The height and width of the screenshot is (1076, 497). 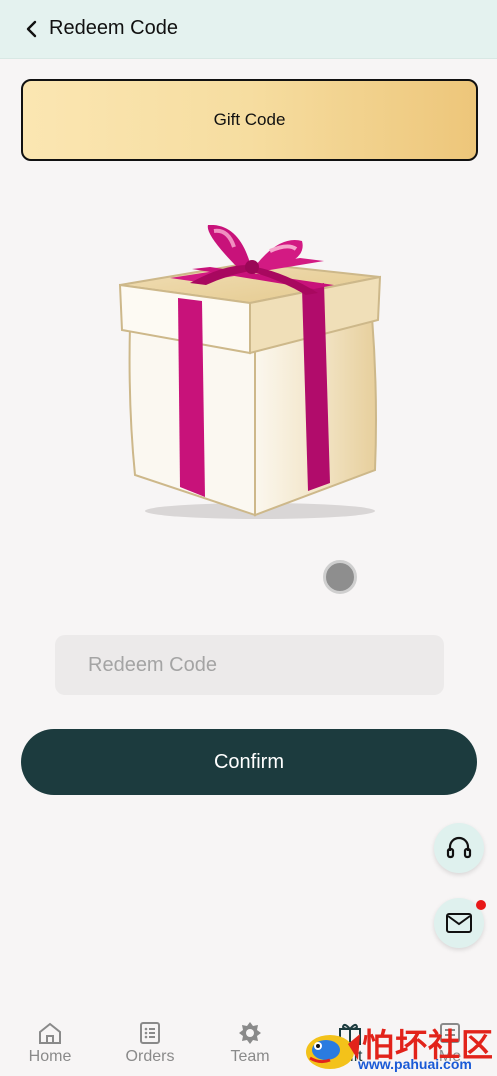 I want to click on team-icon, so click(x=250, y=1033).